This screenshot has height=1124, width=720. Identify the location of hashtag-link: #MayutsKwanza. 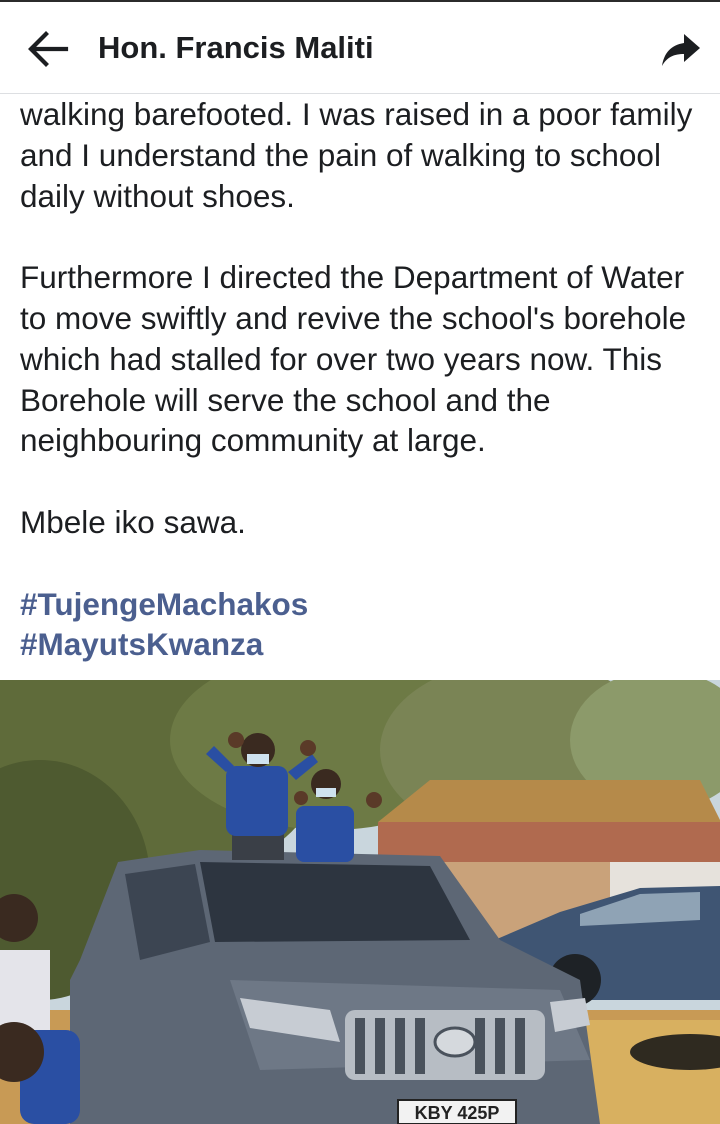
(365, 644).